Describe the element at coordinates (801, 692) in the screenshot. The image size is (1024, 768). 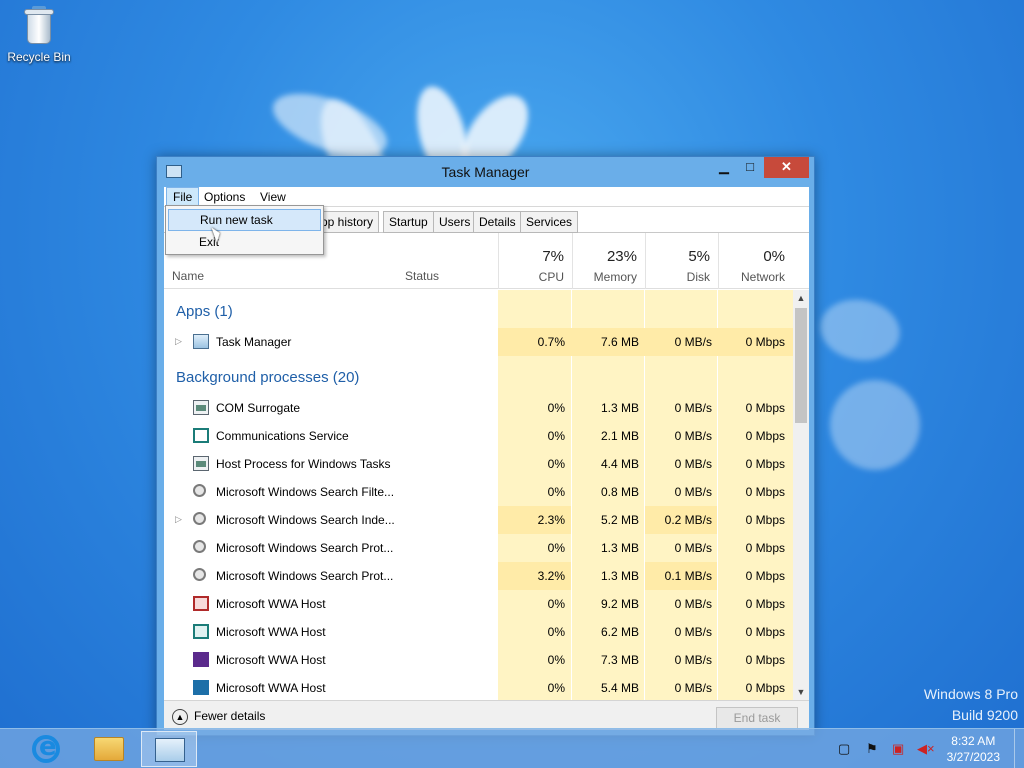
I see `scroll-down-icon: ▼` at that location.